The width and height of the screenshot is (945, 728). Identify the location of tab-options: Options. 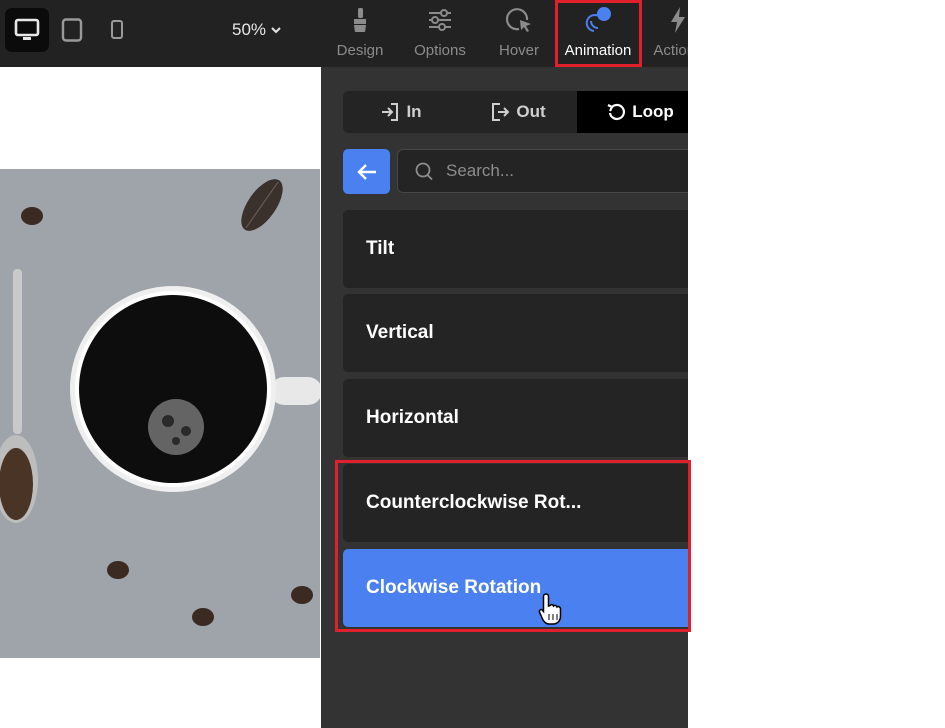
(440, 33).